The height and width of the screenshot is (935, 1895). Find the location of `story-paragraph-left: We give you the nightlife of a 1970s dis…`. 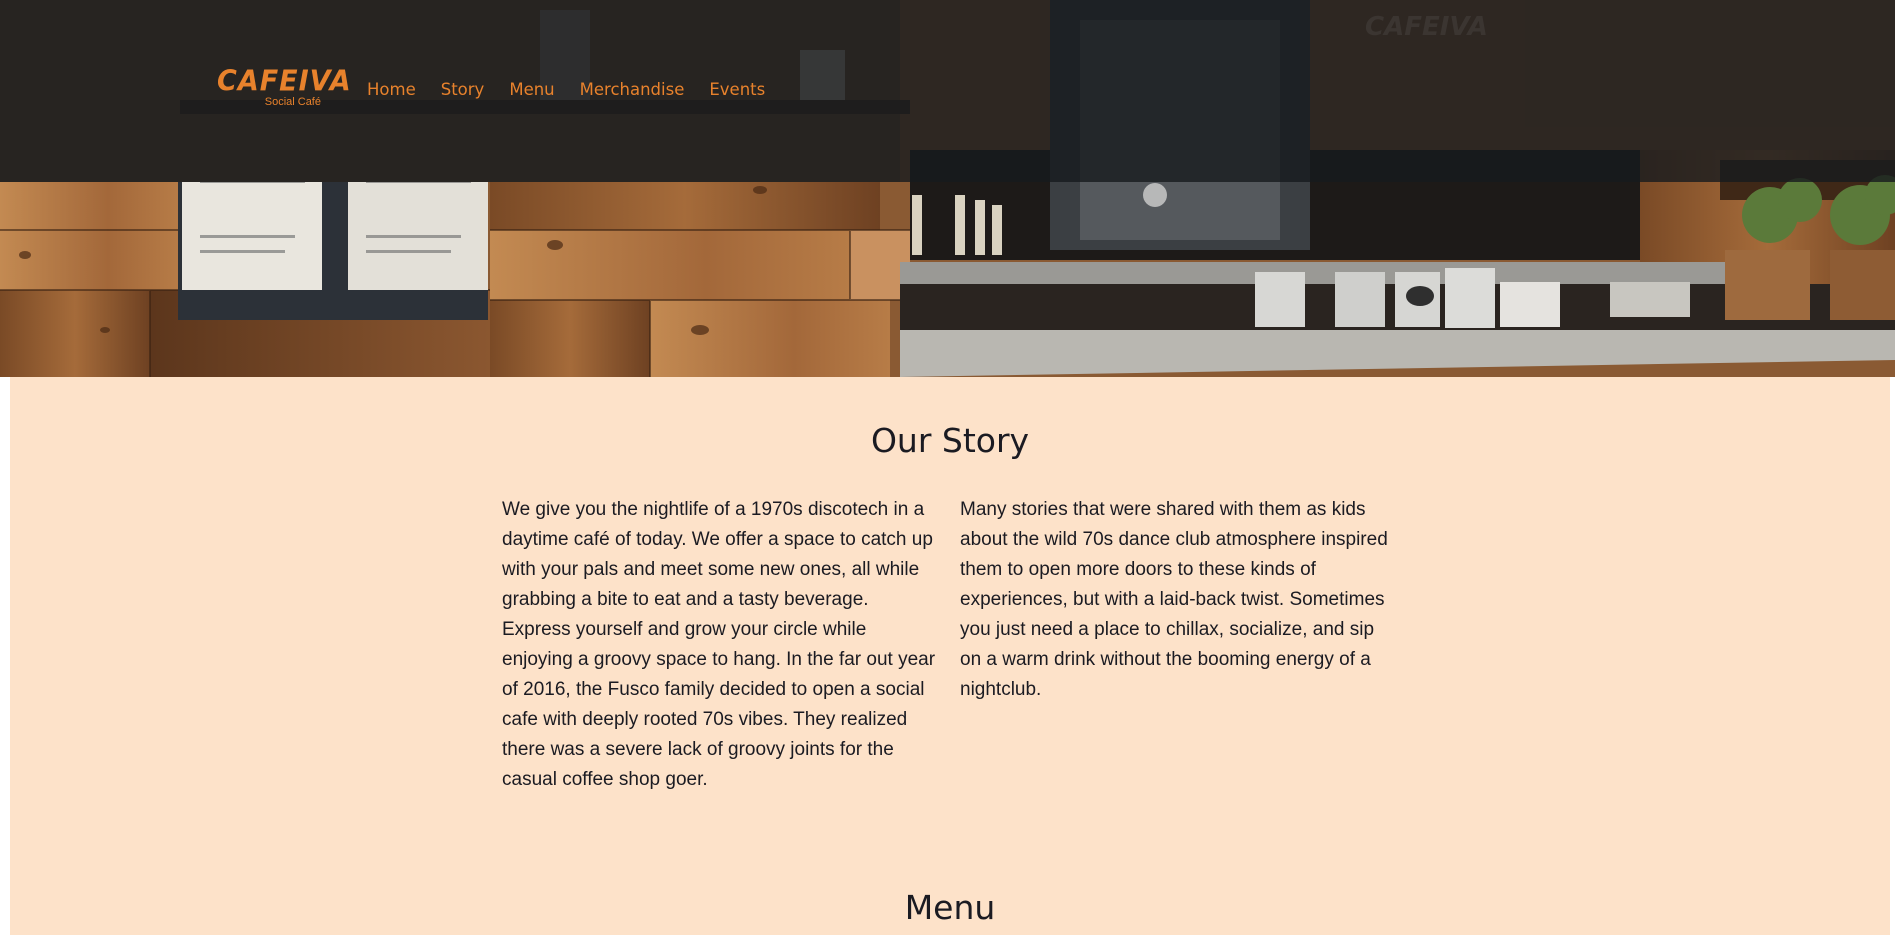

story-paragraph-left: We give you the nightlife of a 1970s dis… is located at coordinates (719, 644).